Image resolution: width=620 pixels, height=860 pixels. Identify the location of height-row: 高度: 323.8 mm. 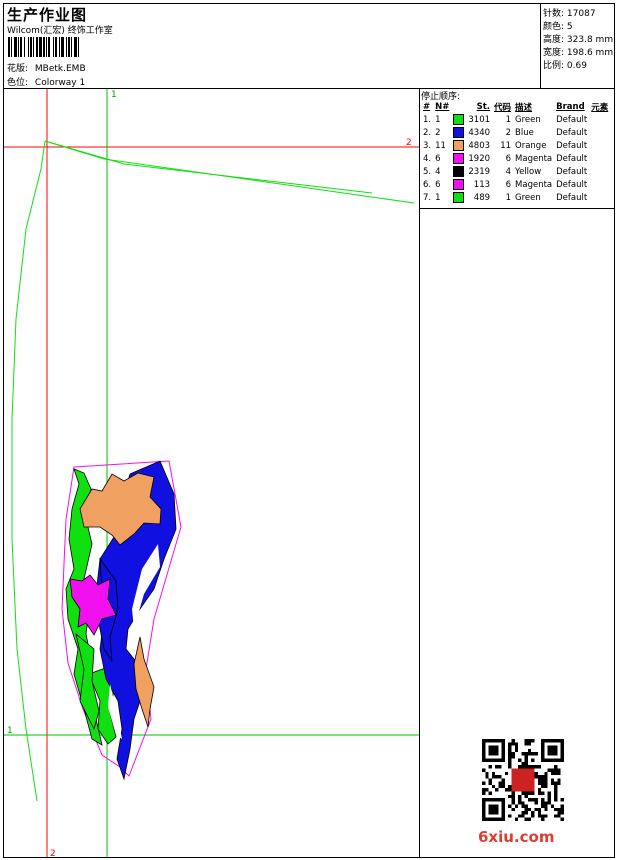
(578, 38).